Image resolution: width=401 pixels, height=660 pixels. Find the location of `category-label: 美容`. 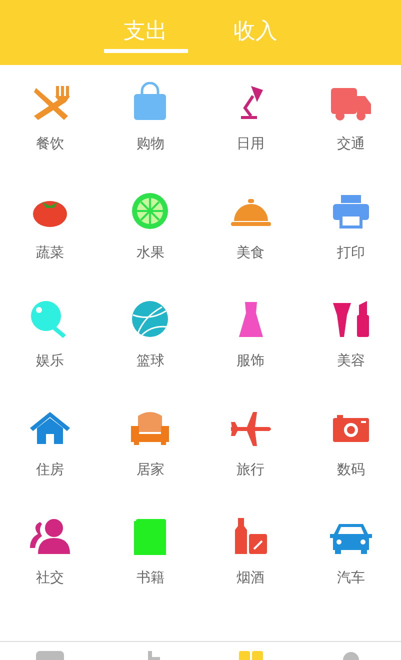

category-label: 美容 is located at coordinates (350, 361).